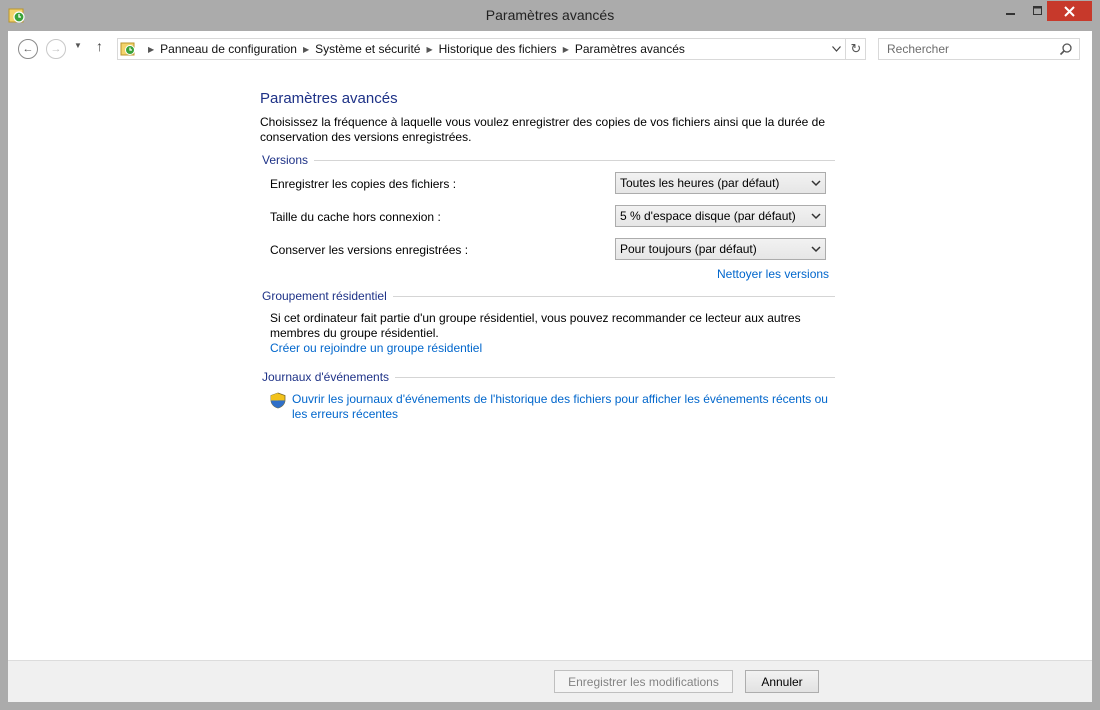 The width and height of the screenshot is (1100, 710). I want to click on close-button, so click(1069, 11).